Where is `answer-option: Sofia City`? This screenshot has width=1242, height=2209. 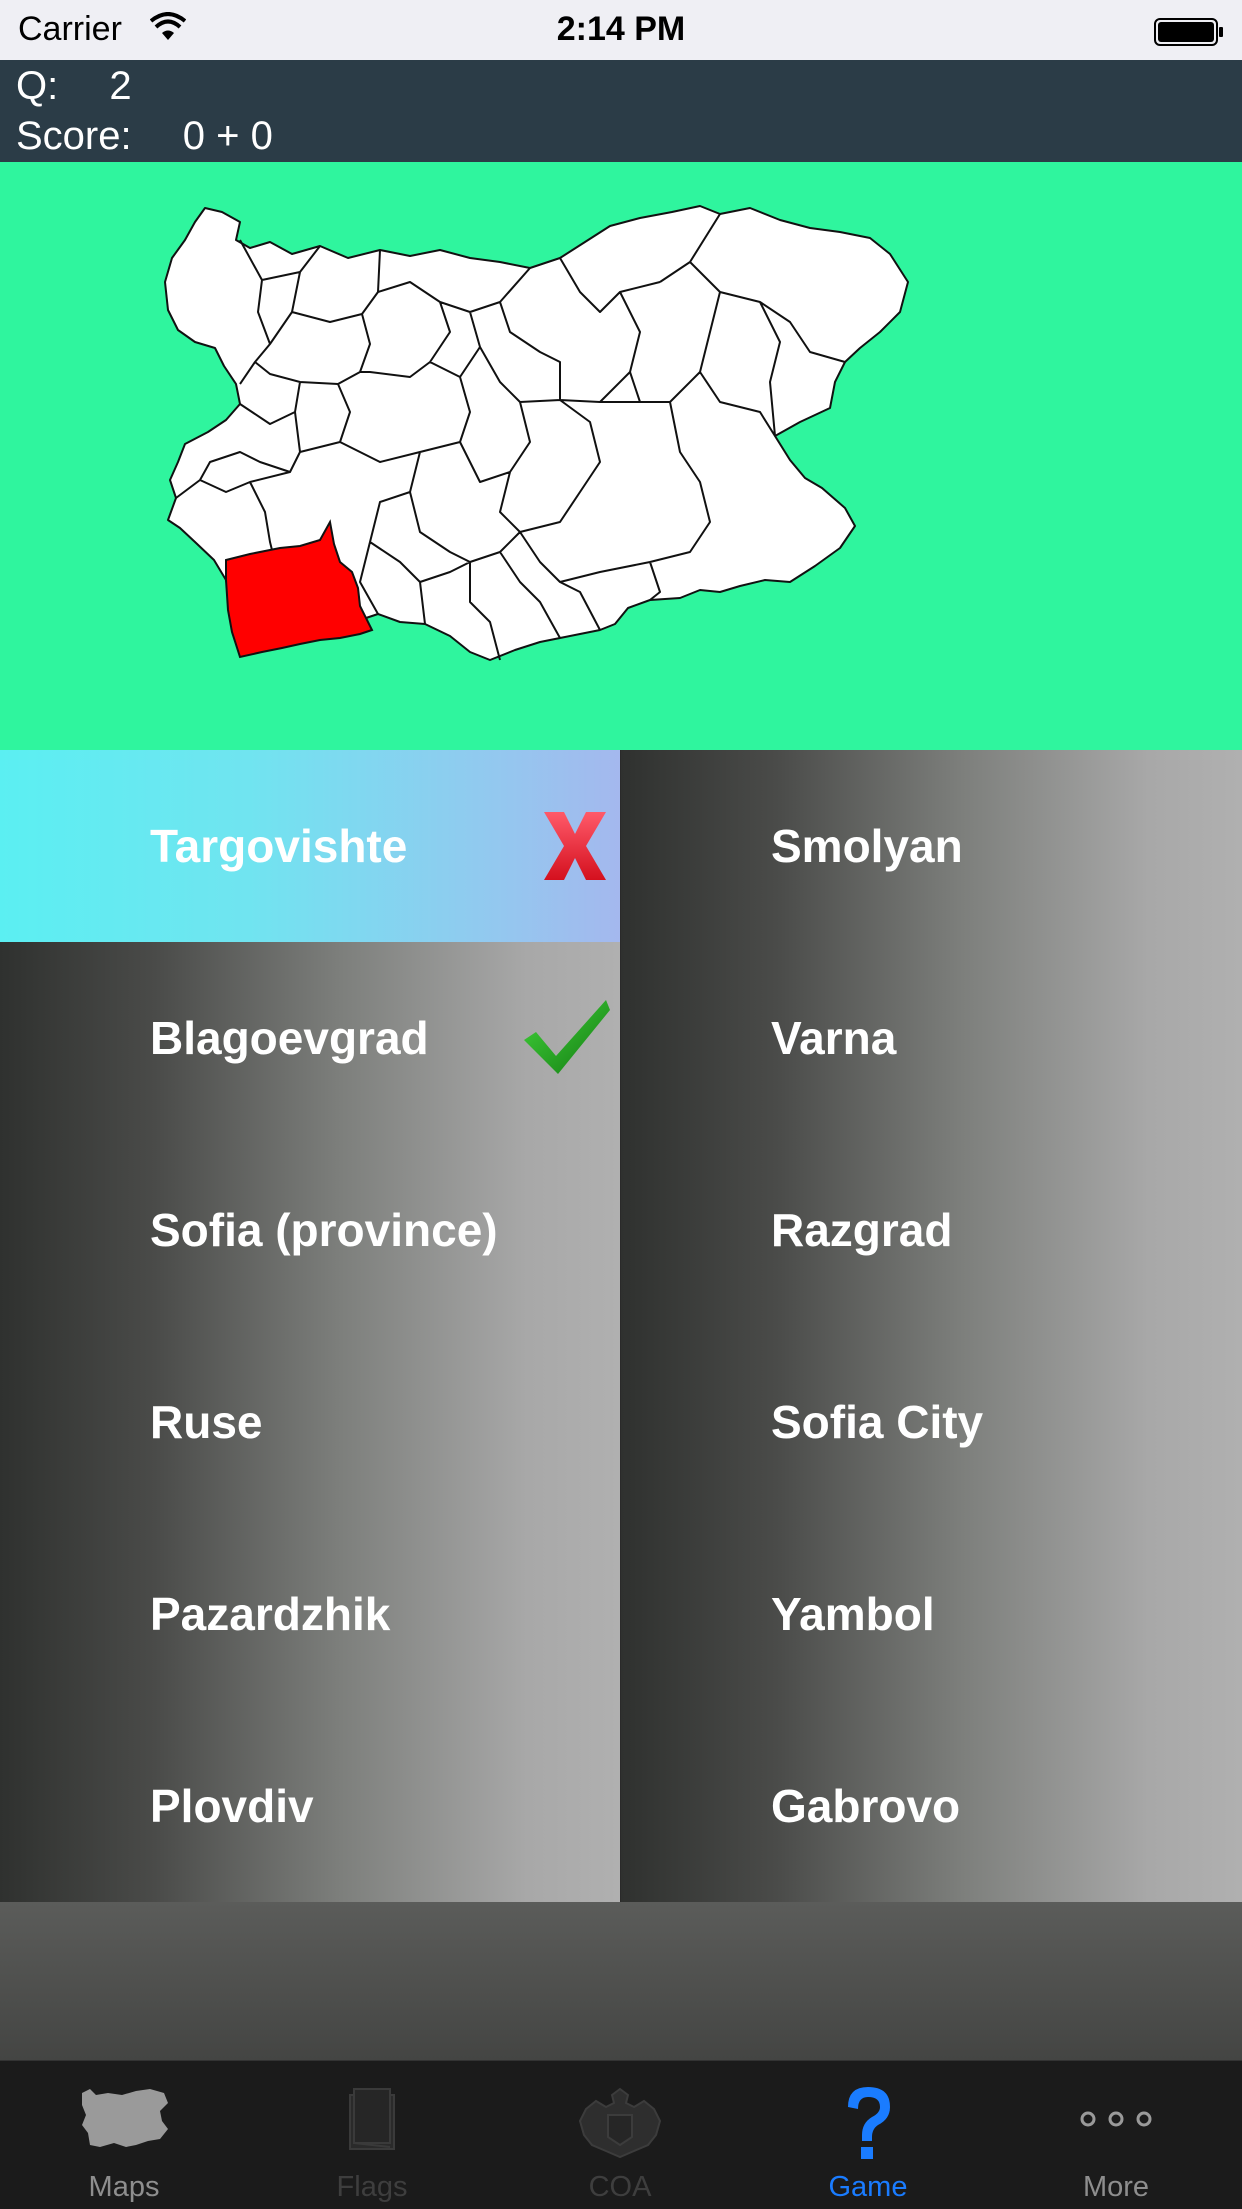 answer-option: Sofia City is located at coordinates (931, 1422).